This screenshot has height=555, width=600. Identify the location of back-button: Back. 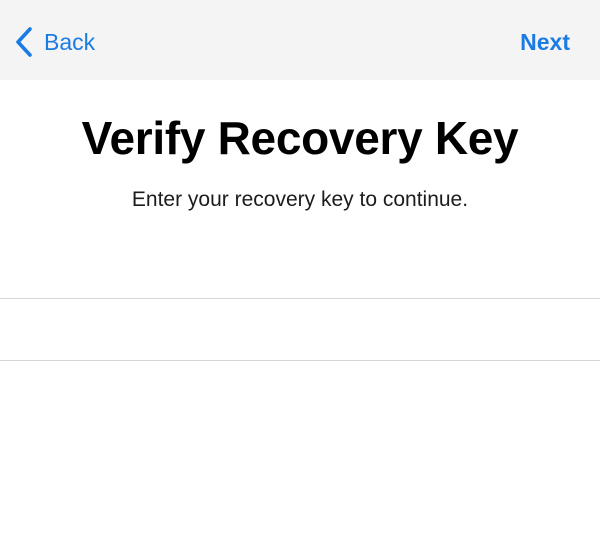
(54, 42).